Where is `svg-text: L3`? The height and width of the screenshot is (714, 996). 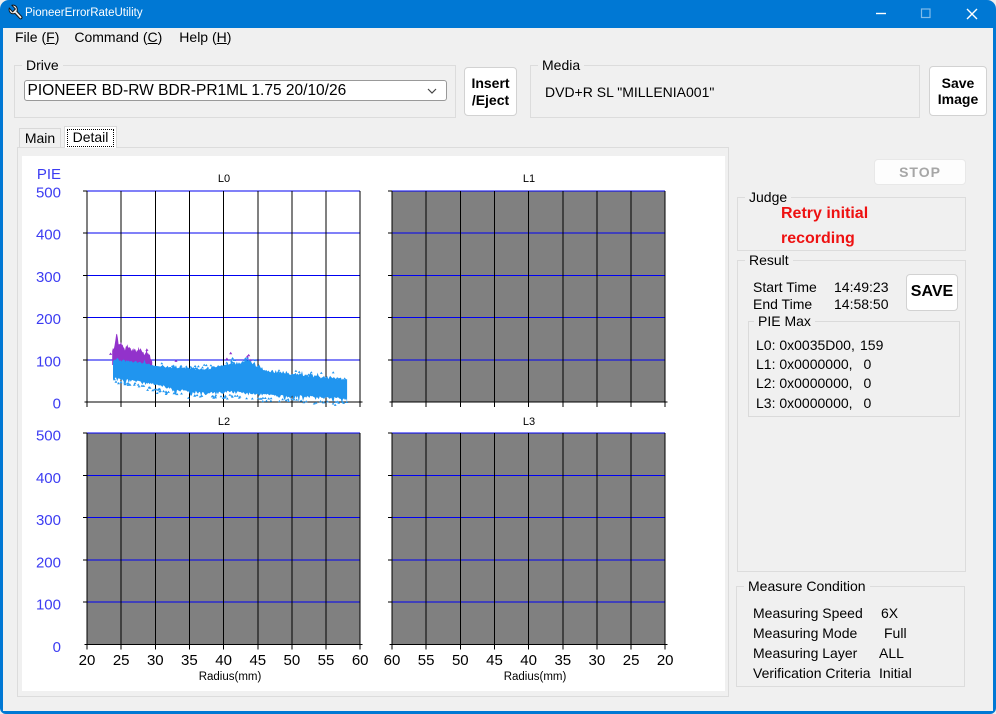
svg-text: L3 is located at coordinates (529, 422).